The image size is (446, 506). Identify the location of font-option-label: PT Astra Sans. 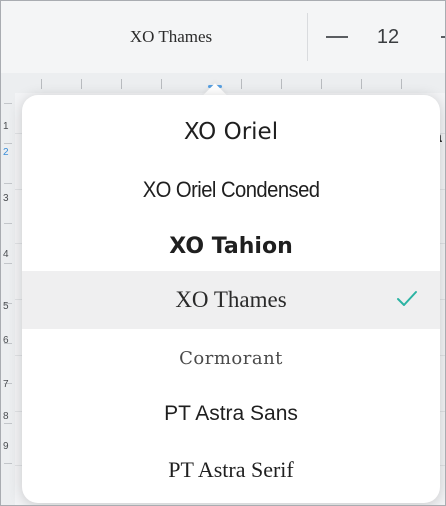
(231, 413).